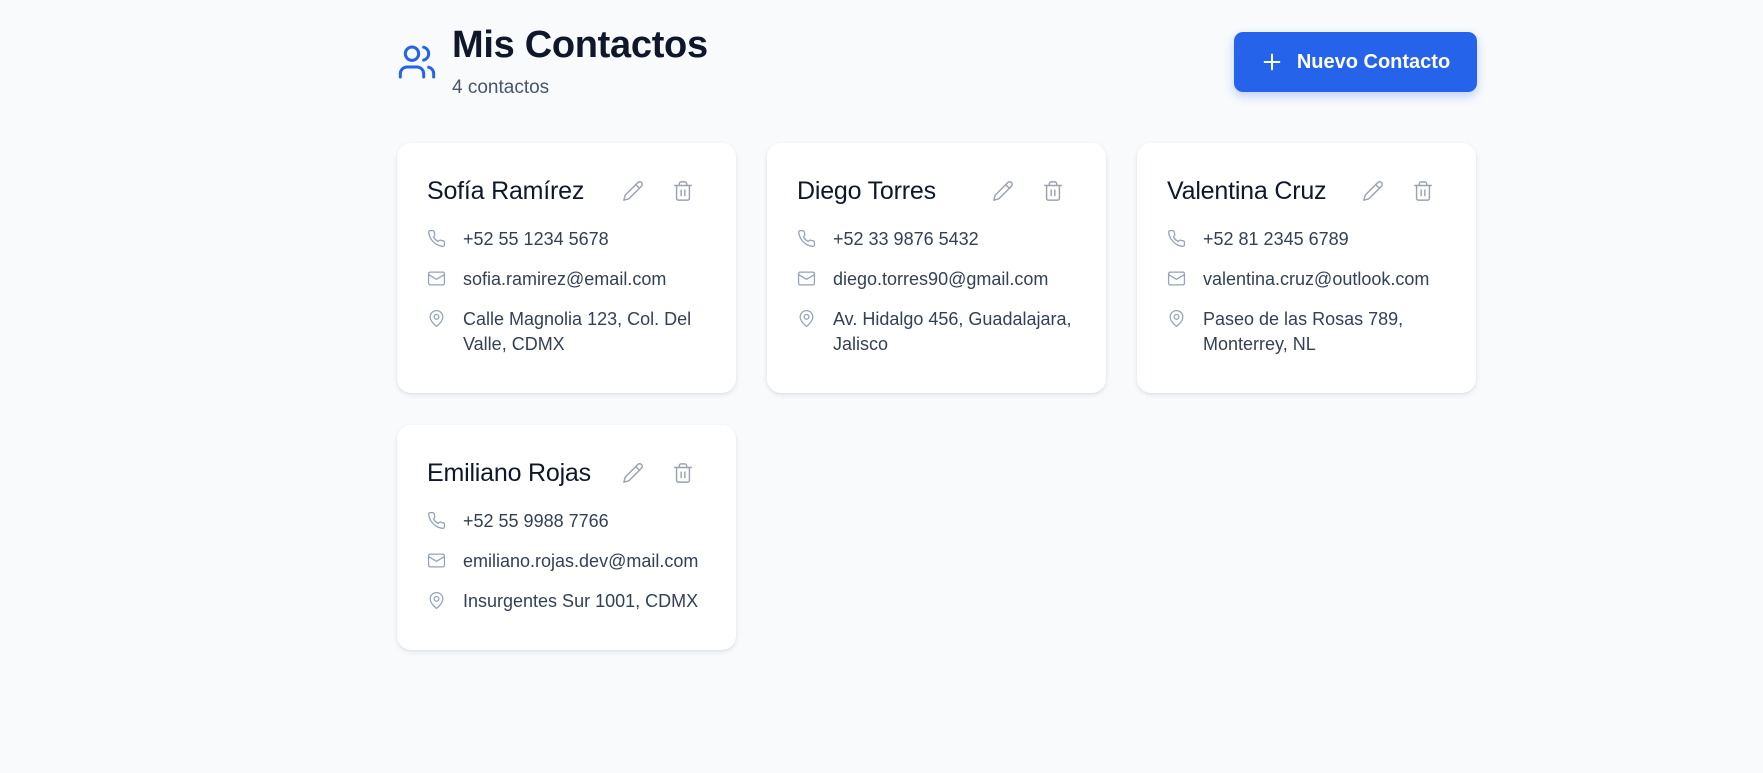 Image resolution: width=1763 pixels, height=773 pixels. I want to click on email-row: emiliano.rojas.dev@mail.com, so click(566, 561).